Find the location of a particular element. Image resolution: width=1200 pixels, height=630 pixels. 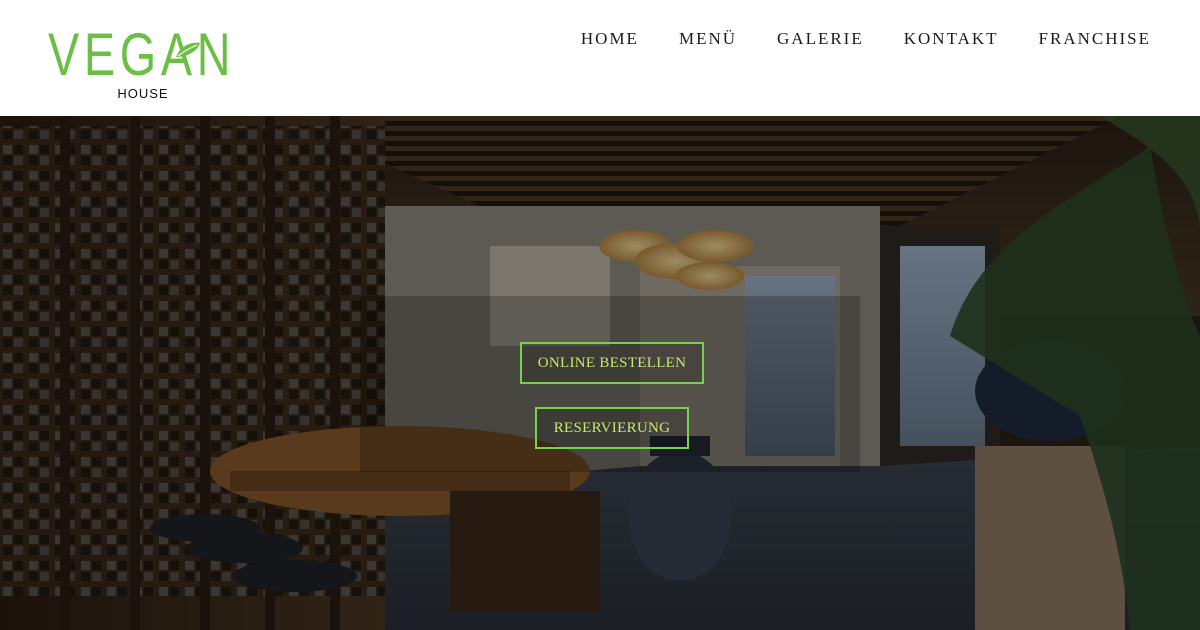

nav-item-contact: KONTAKT is located at coordinates (951, 39).